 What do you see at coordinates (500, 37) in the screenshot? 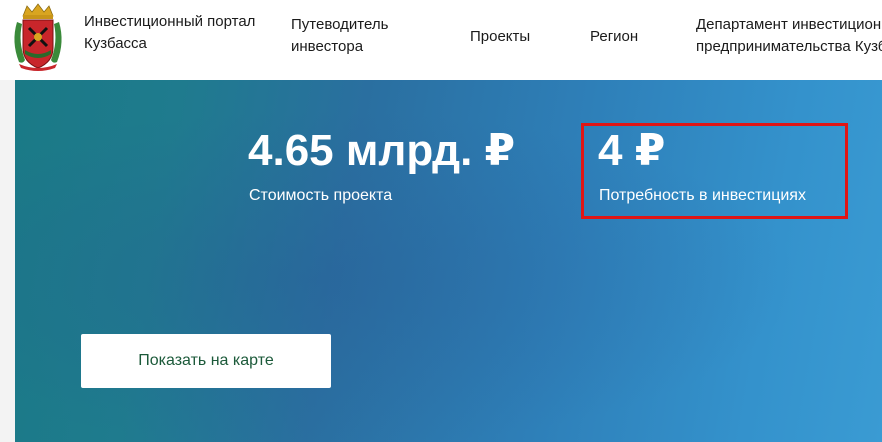
I see `nav-projects: Проекты` at bounding box center [500, 37].